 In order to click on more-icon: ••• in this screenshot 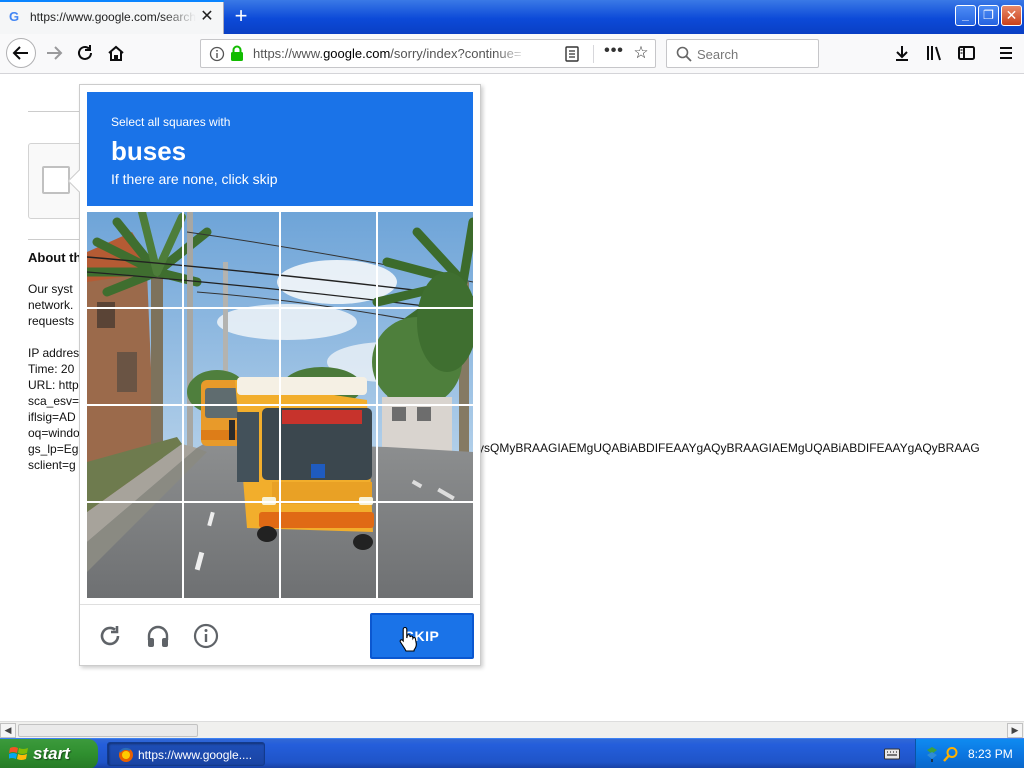, I will do `click(614, 53)`.